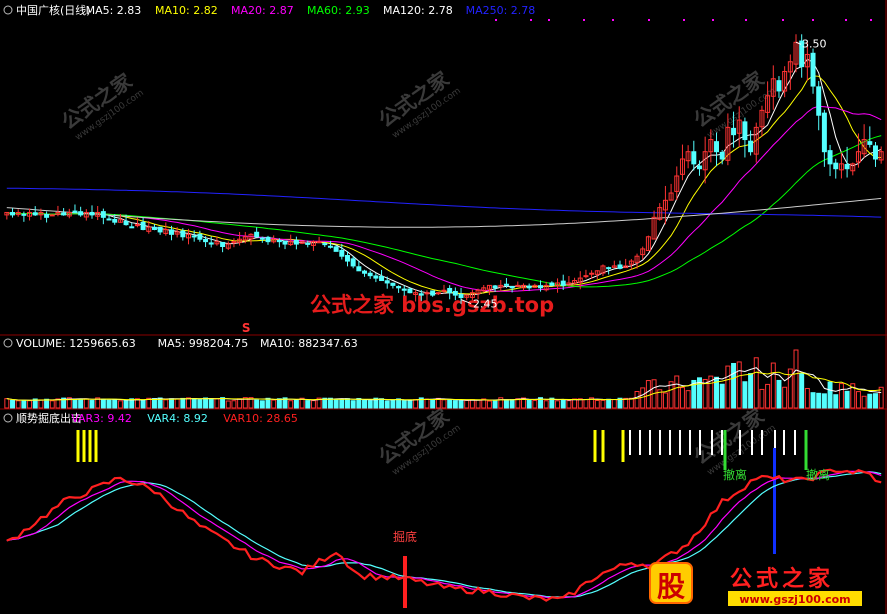 The height and width of the screenshot is (614, 887). Describe the element at coordinates (671, 586) in the screenshot. I see `logo-glyph: 股` at that location.